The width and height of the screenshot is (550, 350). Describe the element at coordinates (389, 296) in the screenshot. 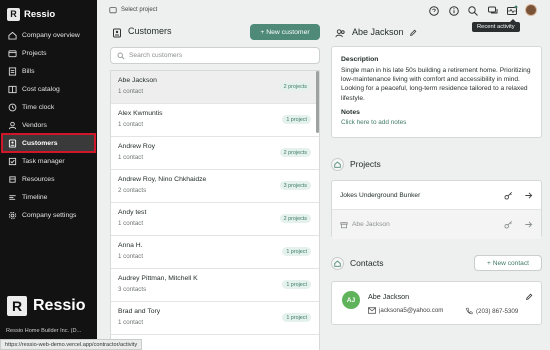

I see `contact-name: Abe Jackson` at that location.